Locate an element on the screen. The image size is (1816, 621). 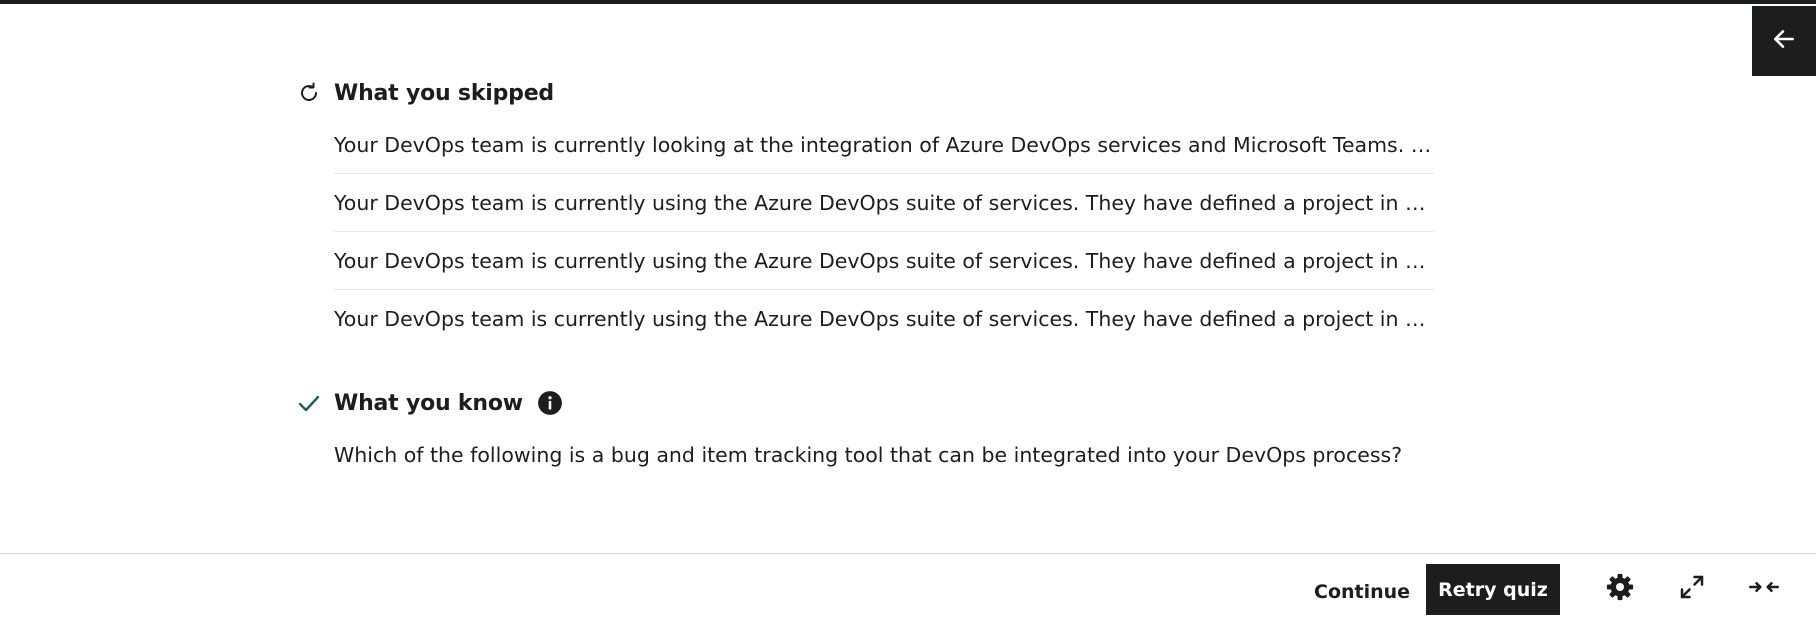
arrow-left-icon is located at coordinates (1784, 41).